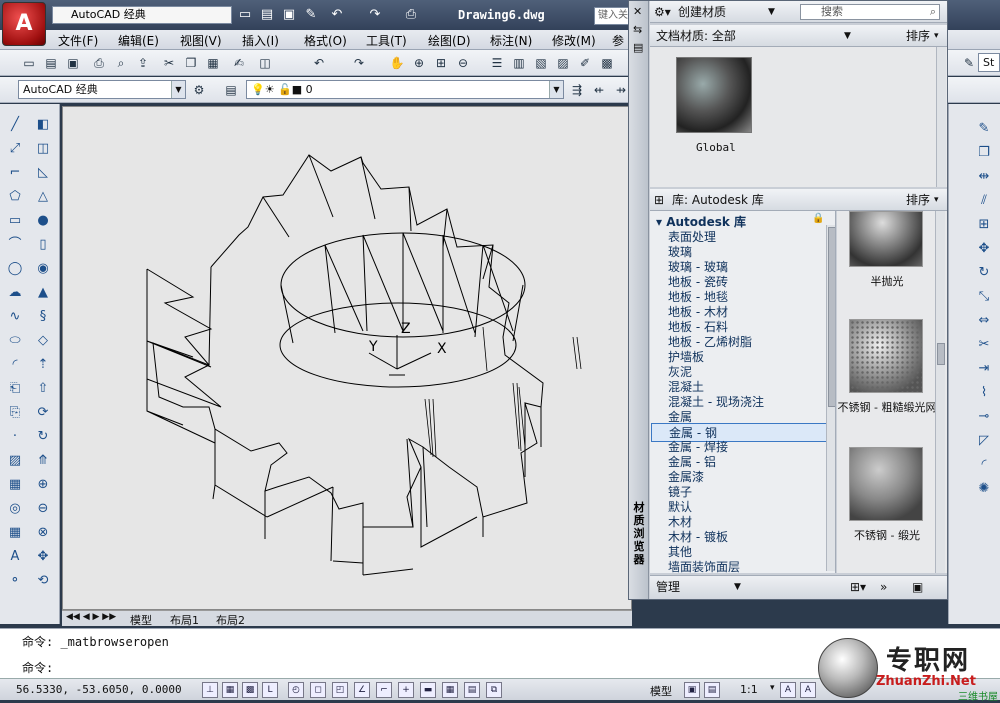 The image size is (1000, 703). What do you see at coordinates (43, 485) in the screenshot?
I see `union-icon: ⊕` at bounding box center [43, 485].